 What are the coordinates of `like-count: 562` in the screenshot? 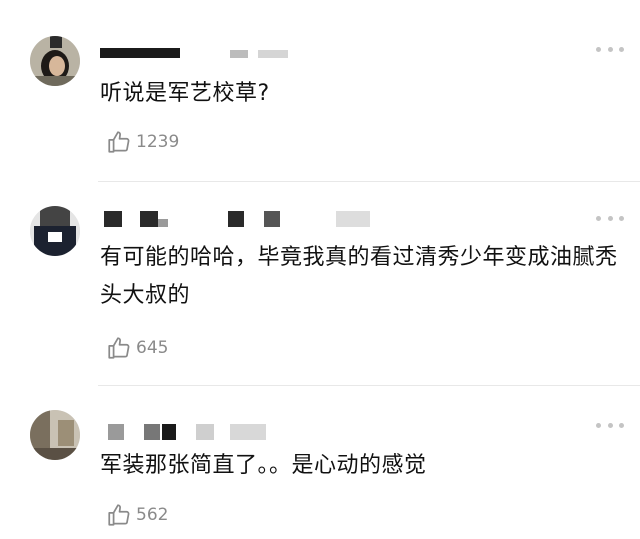 It's located at (152, 515).